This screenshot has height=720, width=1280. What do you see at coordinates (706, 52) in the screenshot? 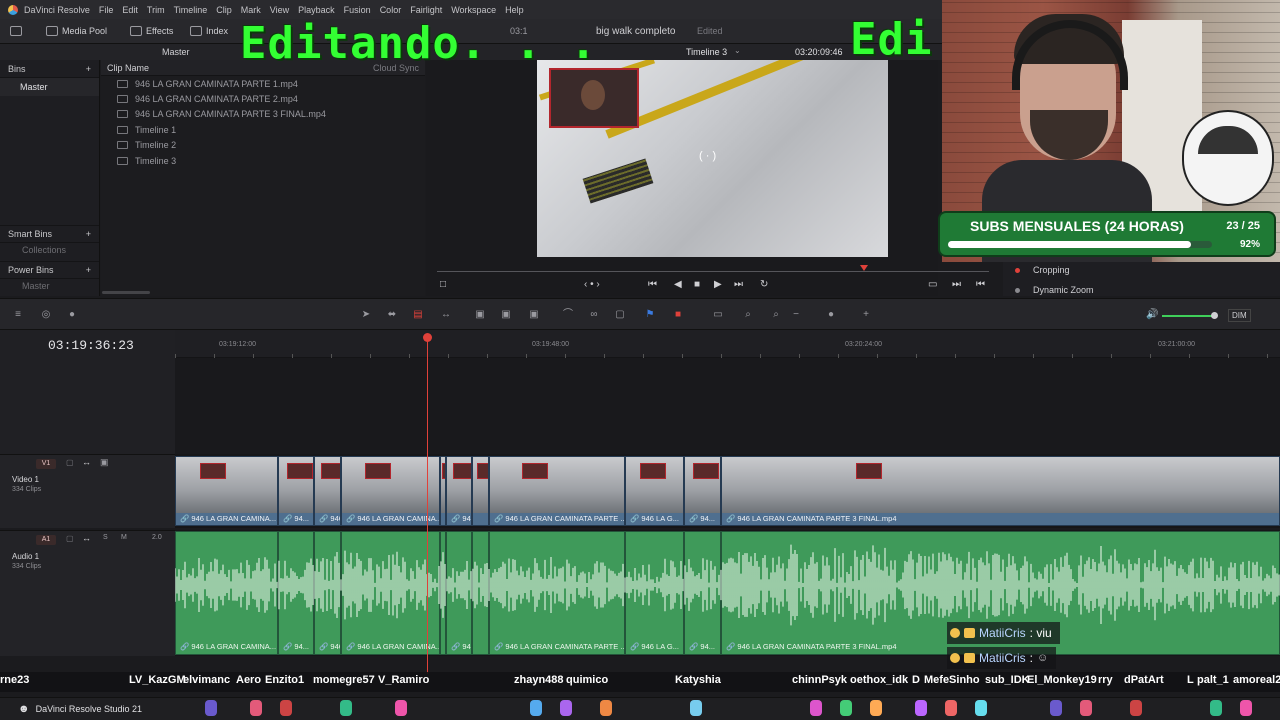
I see `timeline-selector: Timeline 3` at bounding box center [706, 52].